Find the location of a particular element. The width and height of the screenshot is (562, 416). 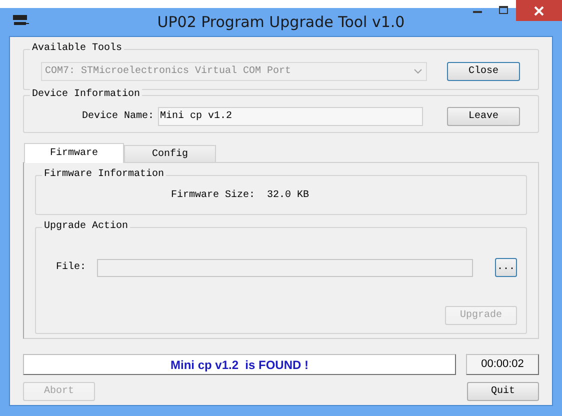

window-title: UP02 Program Upgrade Tool v1.0 is located at coordinates (281, 22).